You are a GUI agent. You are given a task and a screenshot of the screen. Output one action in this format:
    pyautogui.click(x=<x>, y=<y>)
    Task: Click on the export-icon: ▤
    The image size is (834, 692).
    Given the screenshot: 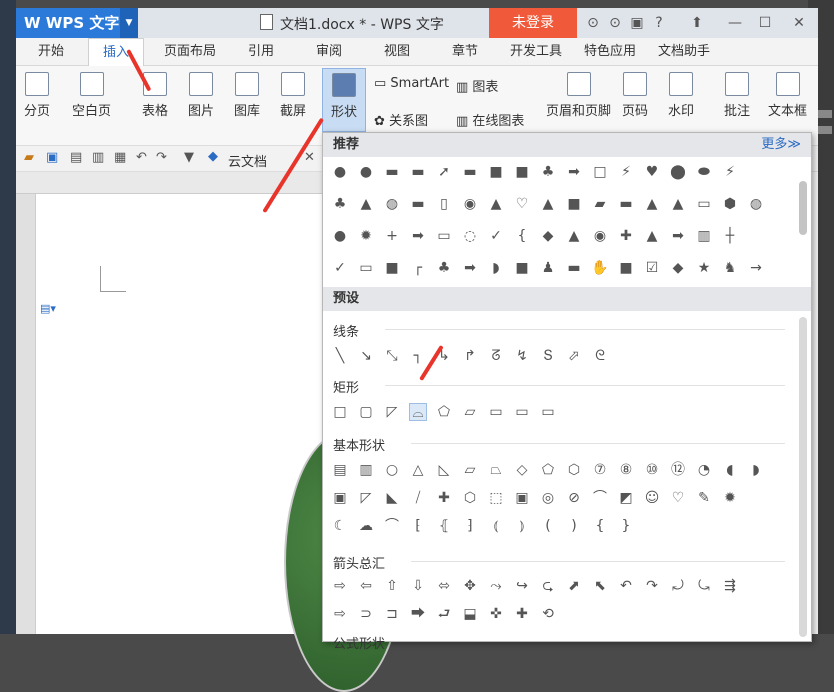 What is the action you would take?
    pyautogui.click(x=76, y=157)
    